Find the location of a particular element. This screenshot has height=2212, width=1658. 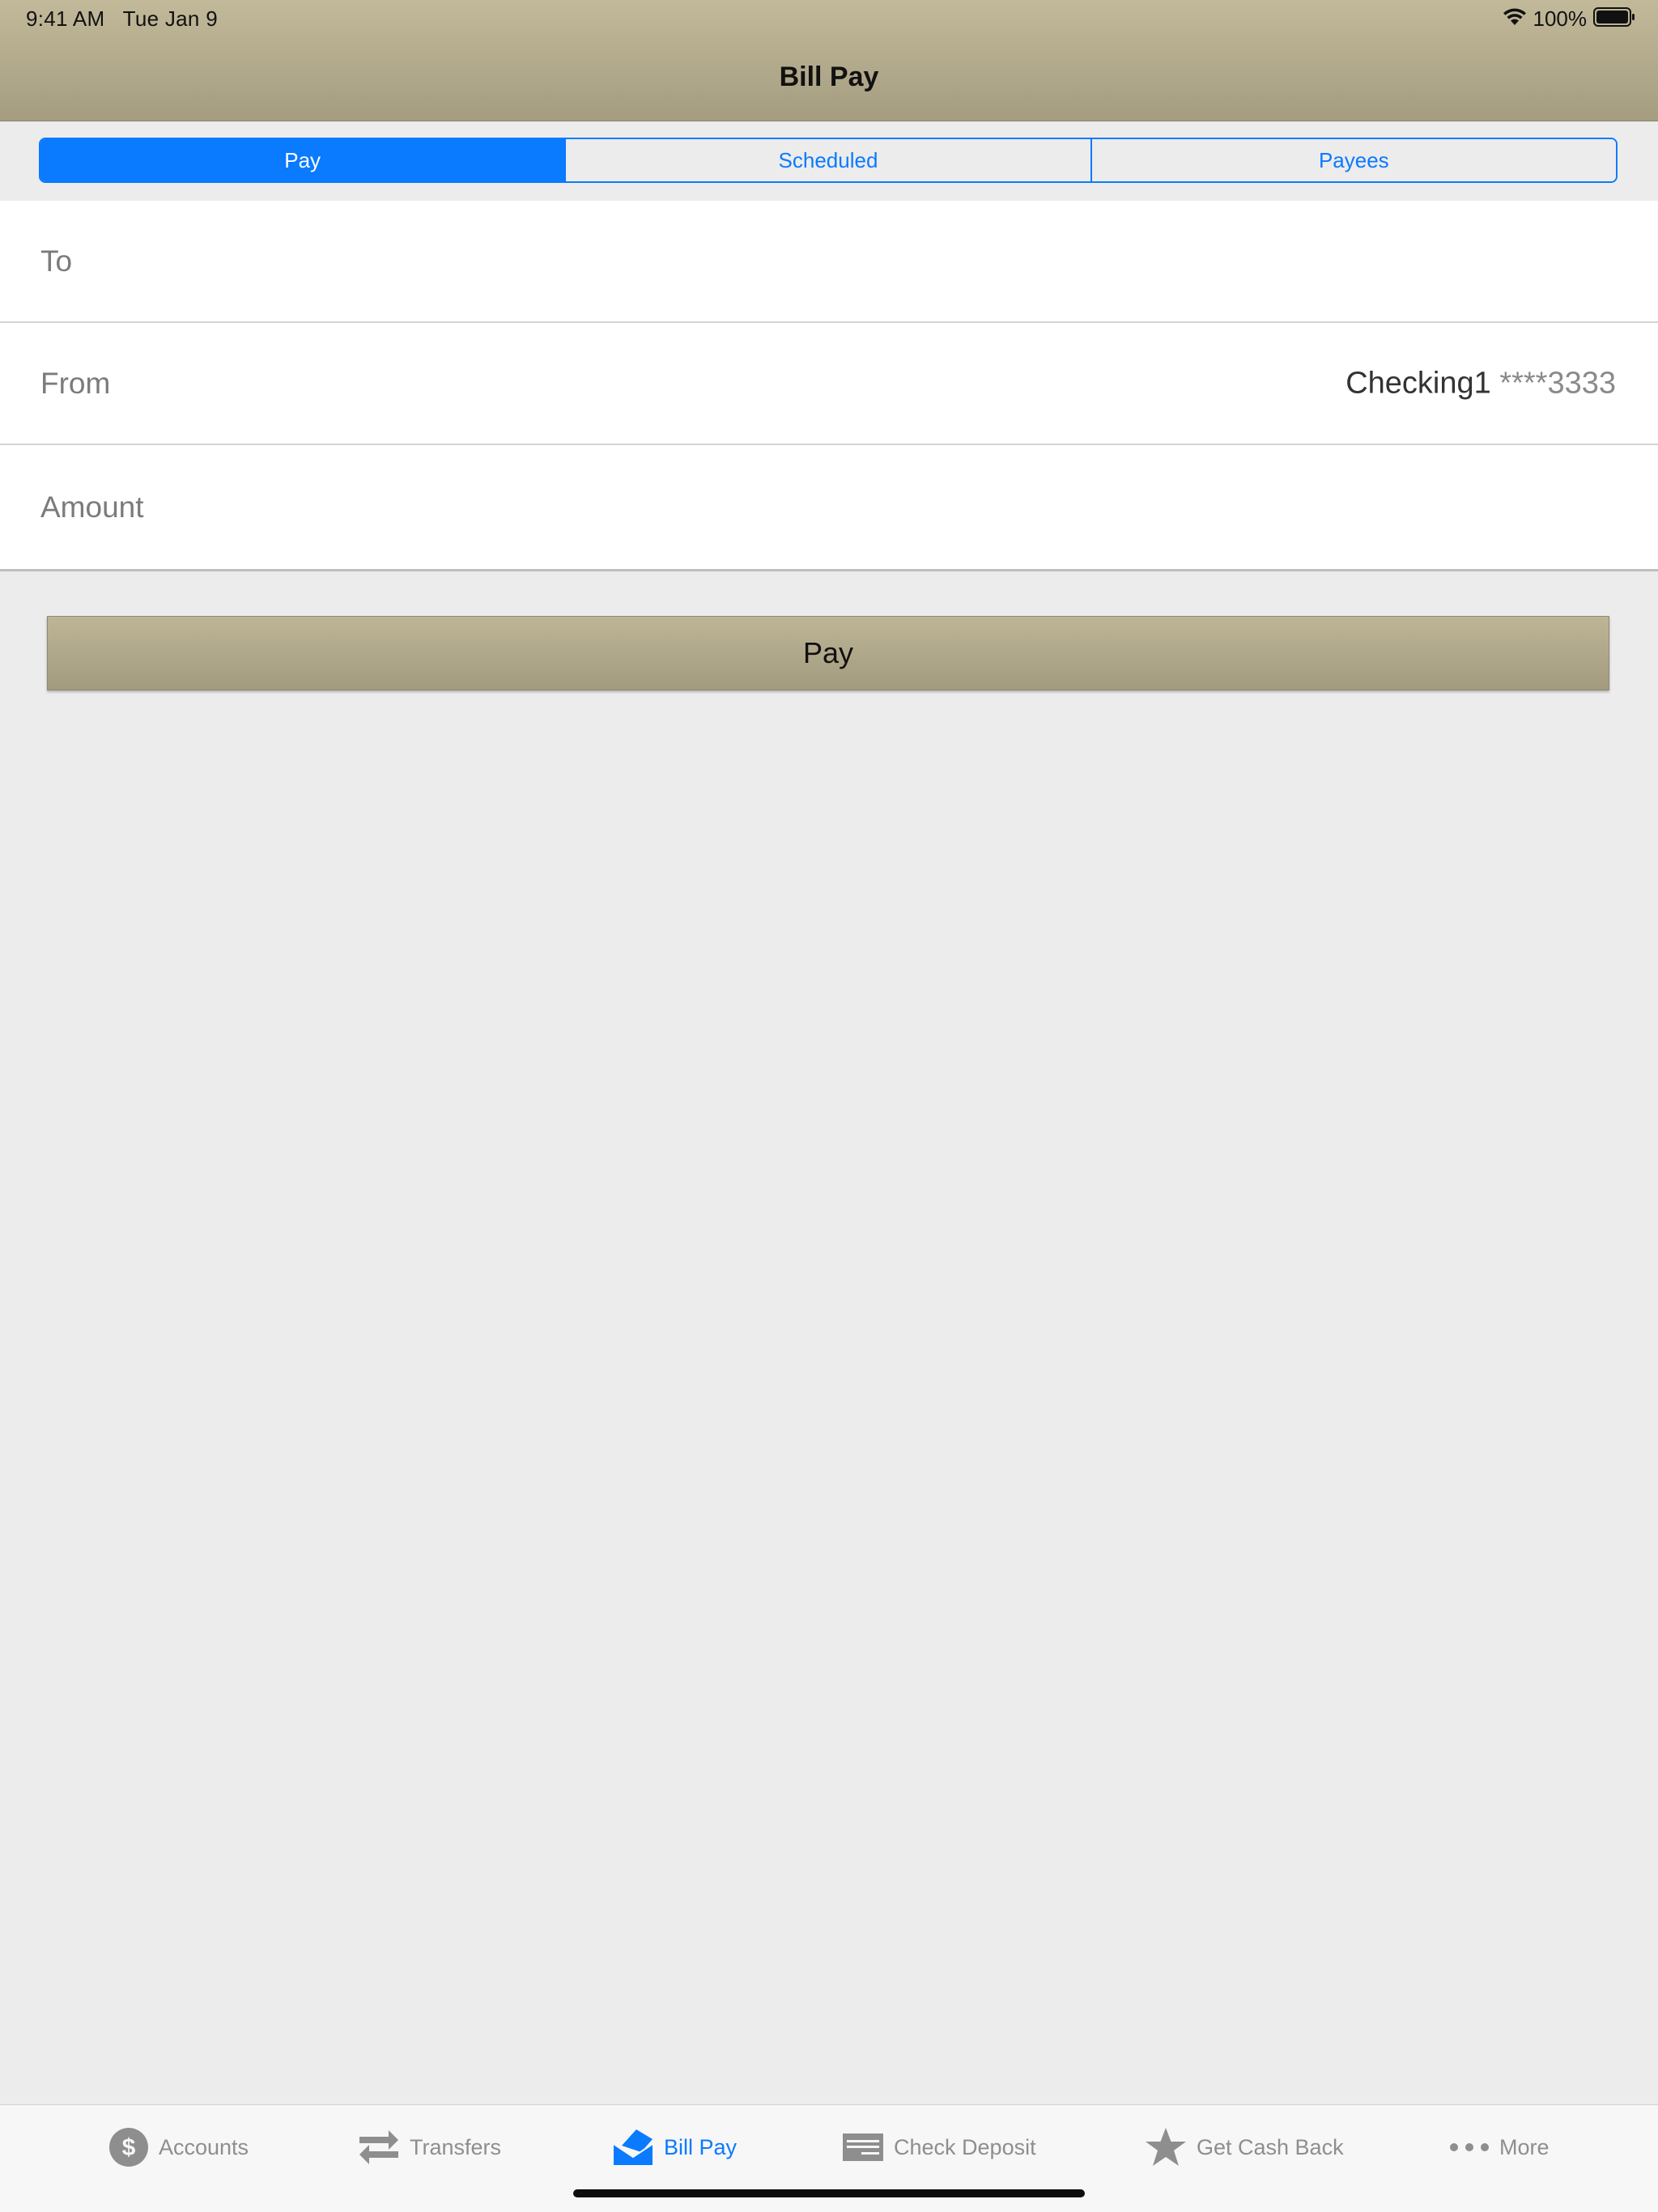

from-account-name: Checking1 is located at coordinates (1418, 383).